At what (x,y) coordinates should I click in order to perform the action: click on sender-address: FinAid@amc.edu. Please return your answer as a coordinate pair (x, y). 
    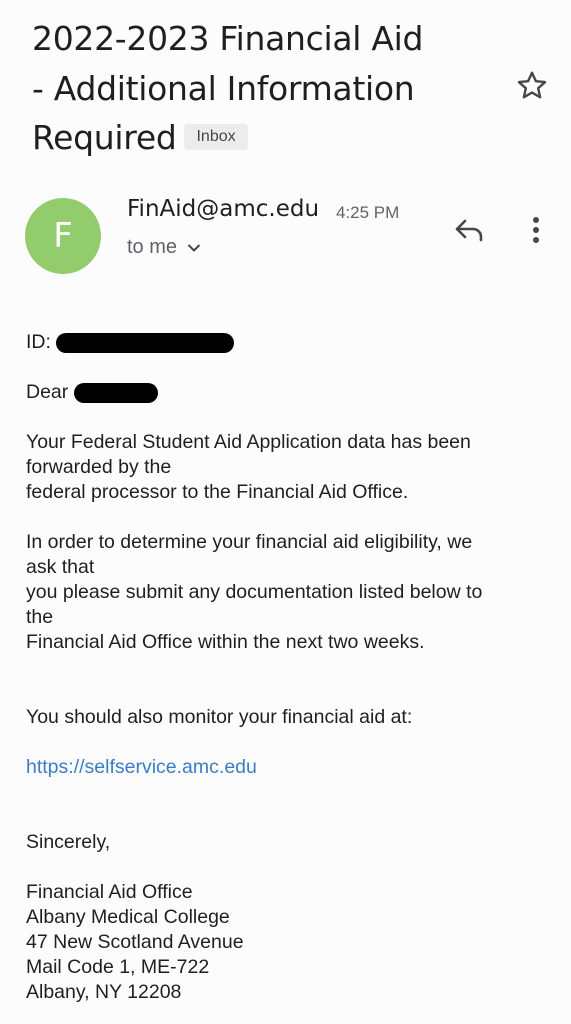
    Looking at the image, I should click on (223, 209).